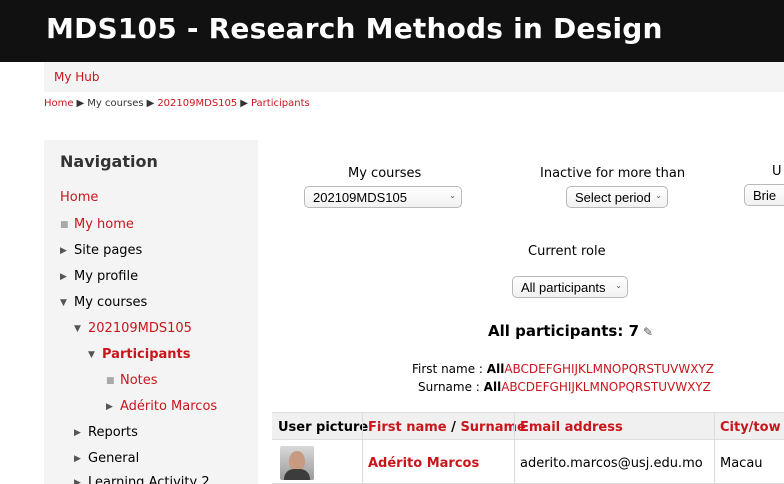  I want to click on nav-item-label: My courses, so click(111, 302).